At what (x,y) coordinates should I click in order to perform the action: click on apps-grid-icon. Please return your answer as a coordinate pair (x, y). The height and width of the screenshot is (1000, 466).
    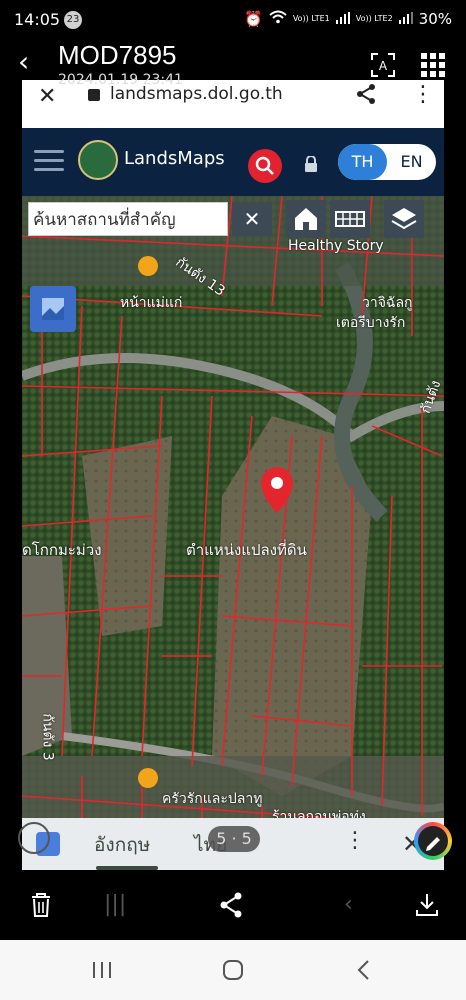
    Looking at the image, I should click on (433, 65).